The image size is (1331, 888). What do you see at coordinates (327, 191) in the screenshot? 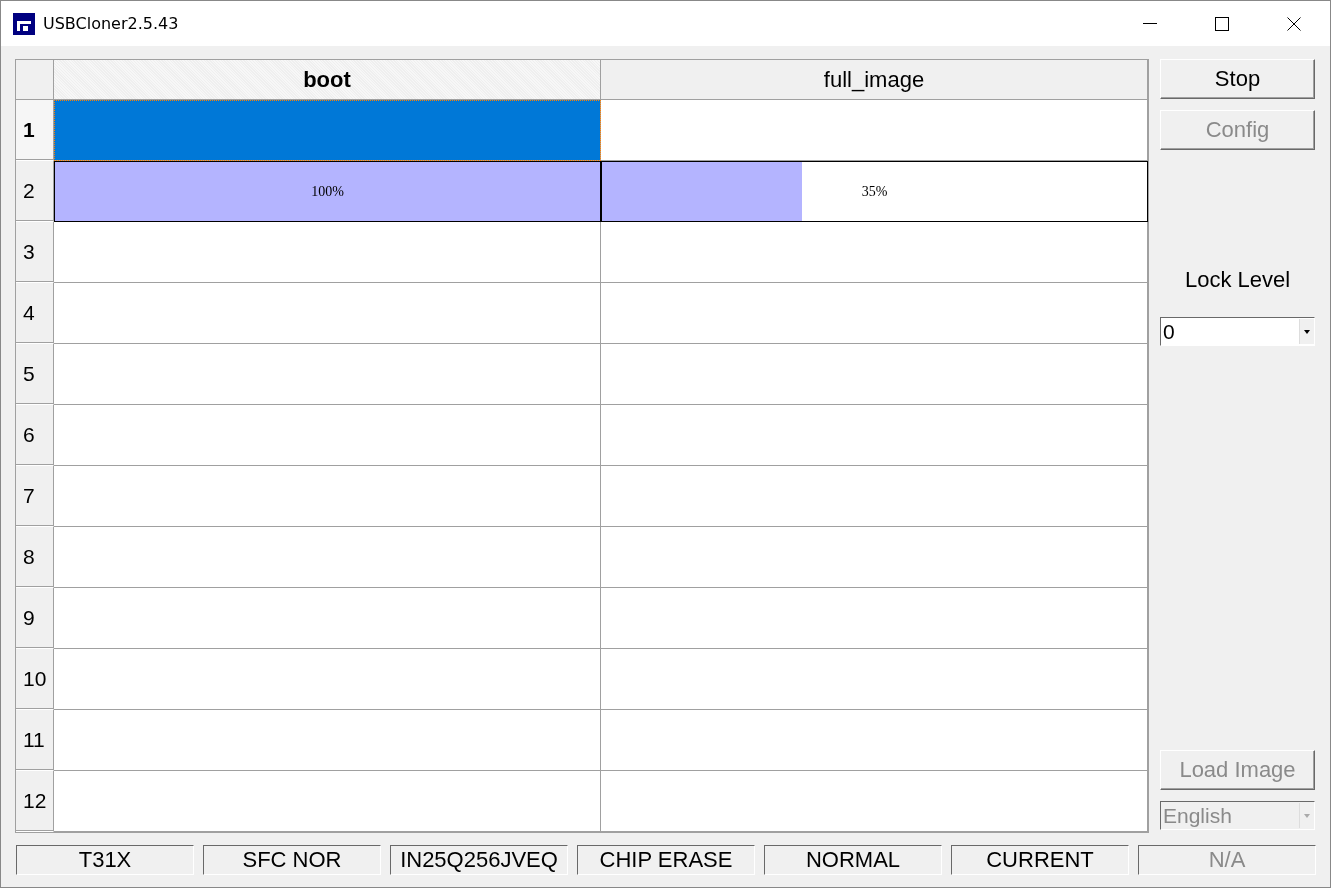
I see `progress-label: 100%` at bounding box center [327, 191].